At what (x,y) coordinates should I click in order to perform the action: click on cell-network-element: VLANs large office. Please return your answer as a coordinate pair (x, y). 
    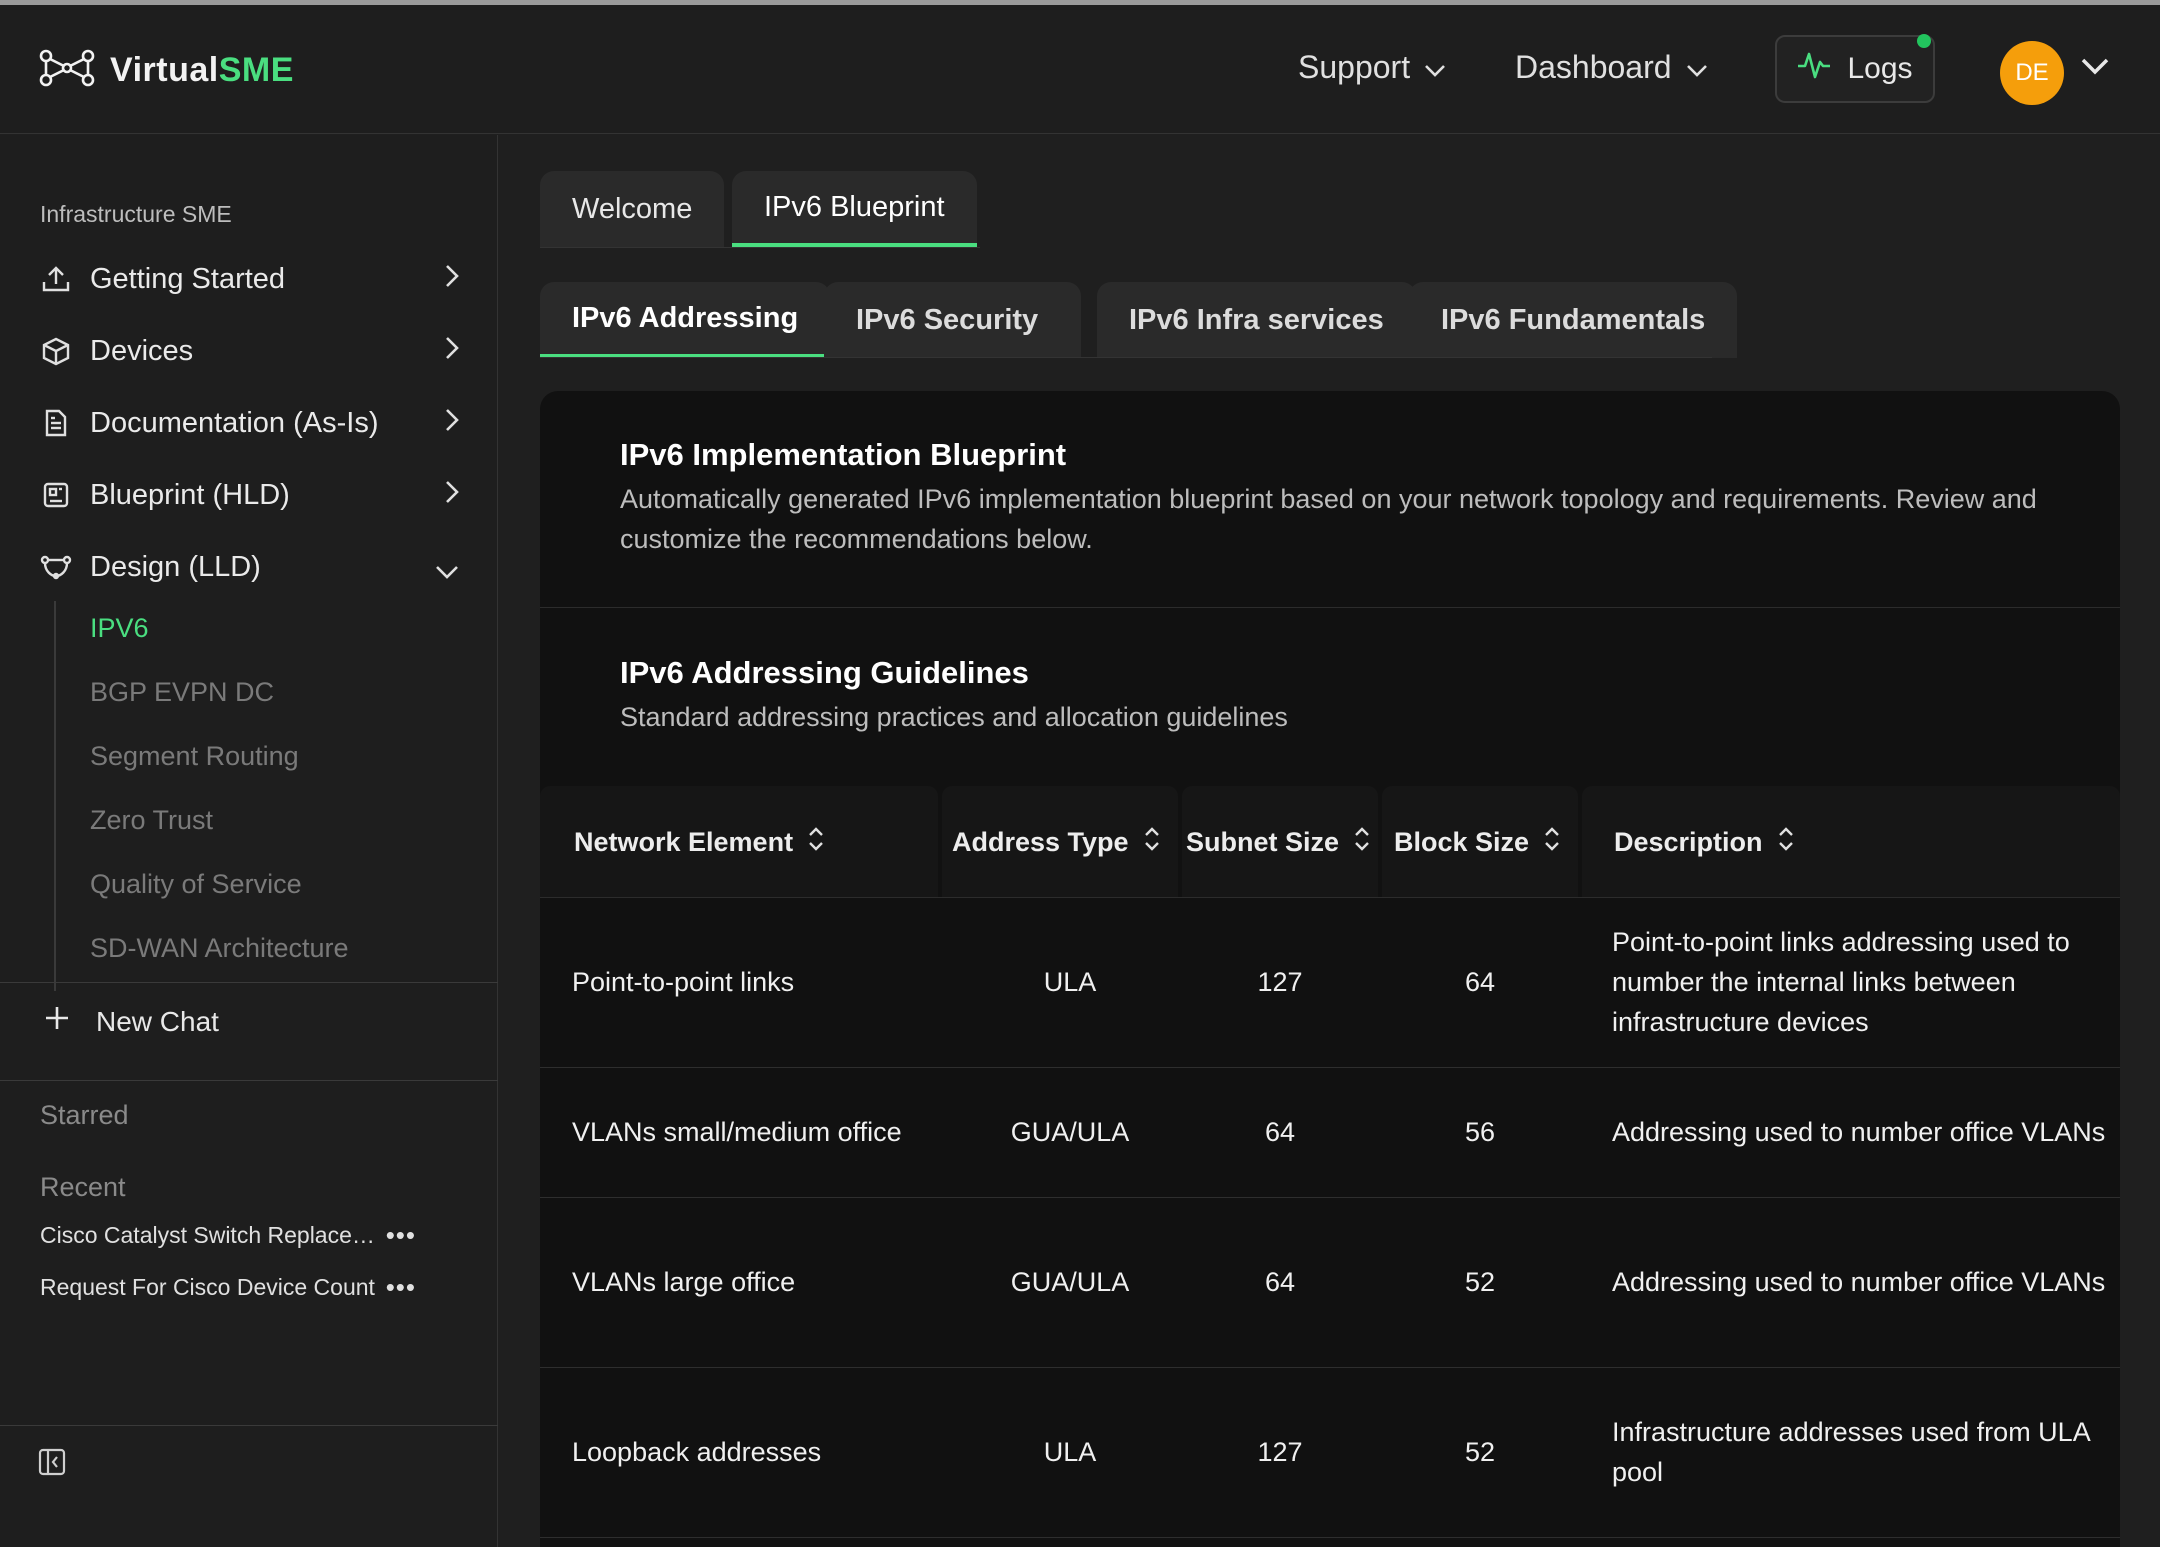
    Looking at the image, I should click on (684, 1282).